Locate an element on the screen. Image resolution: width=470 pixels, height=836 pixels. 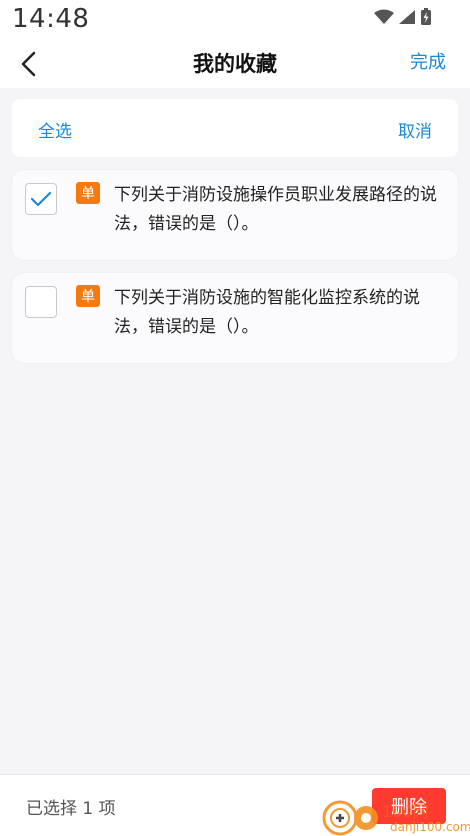
page-title: 我的收藏 is located at coordinates (235, 64).